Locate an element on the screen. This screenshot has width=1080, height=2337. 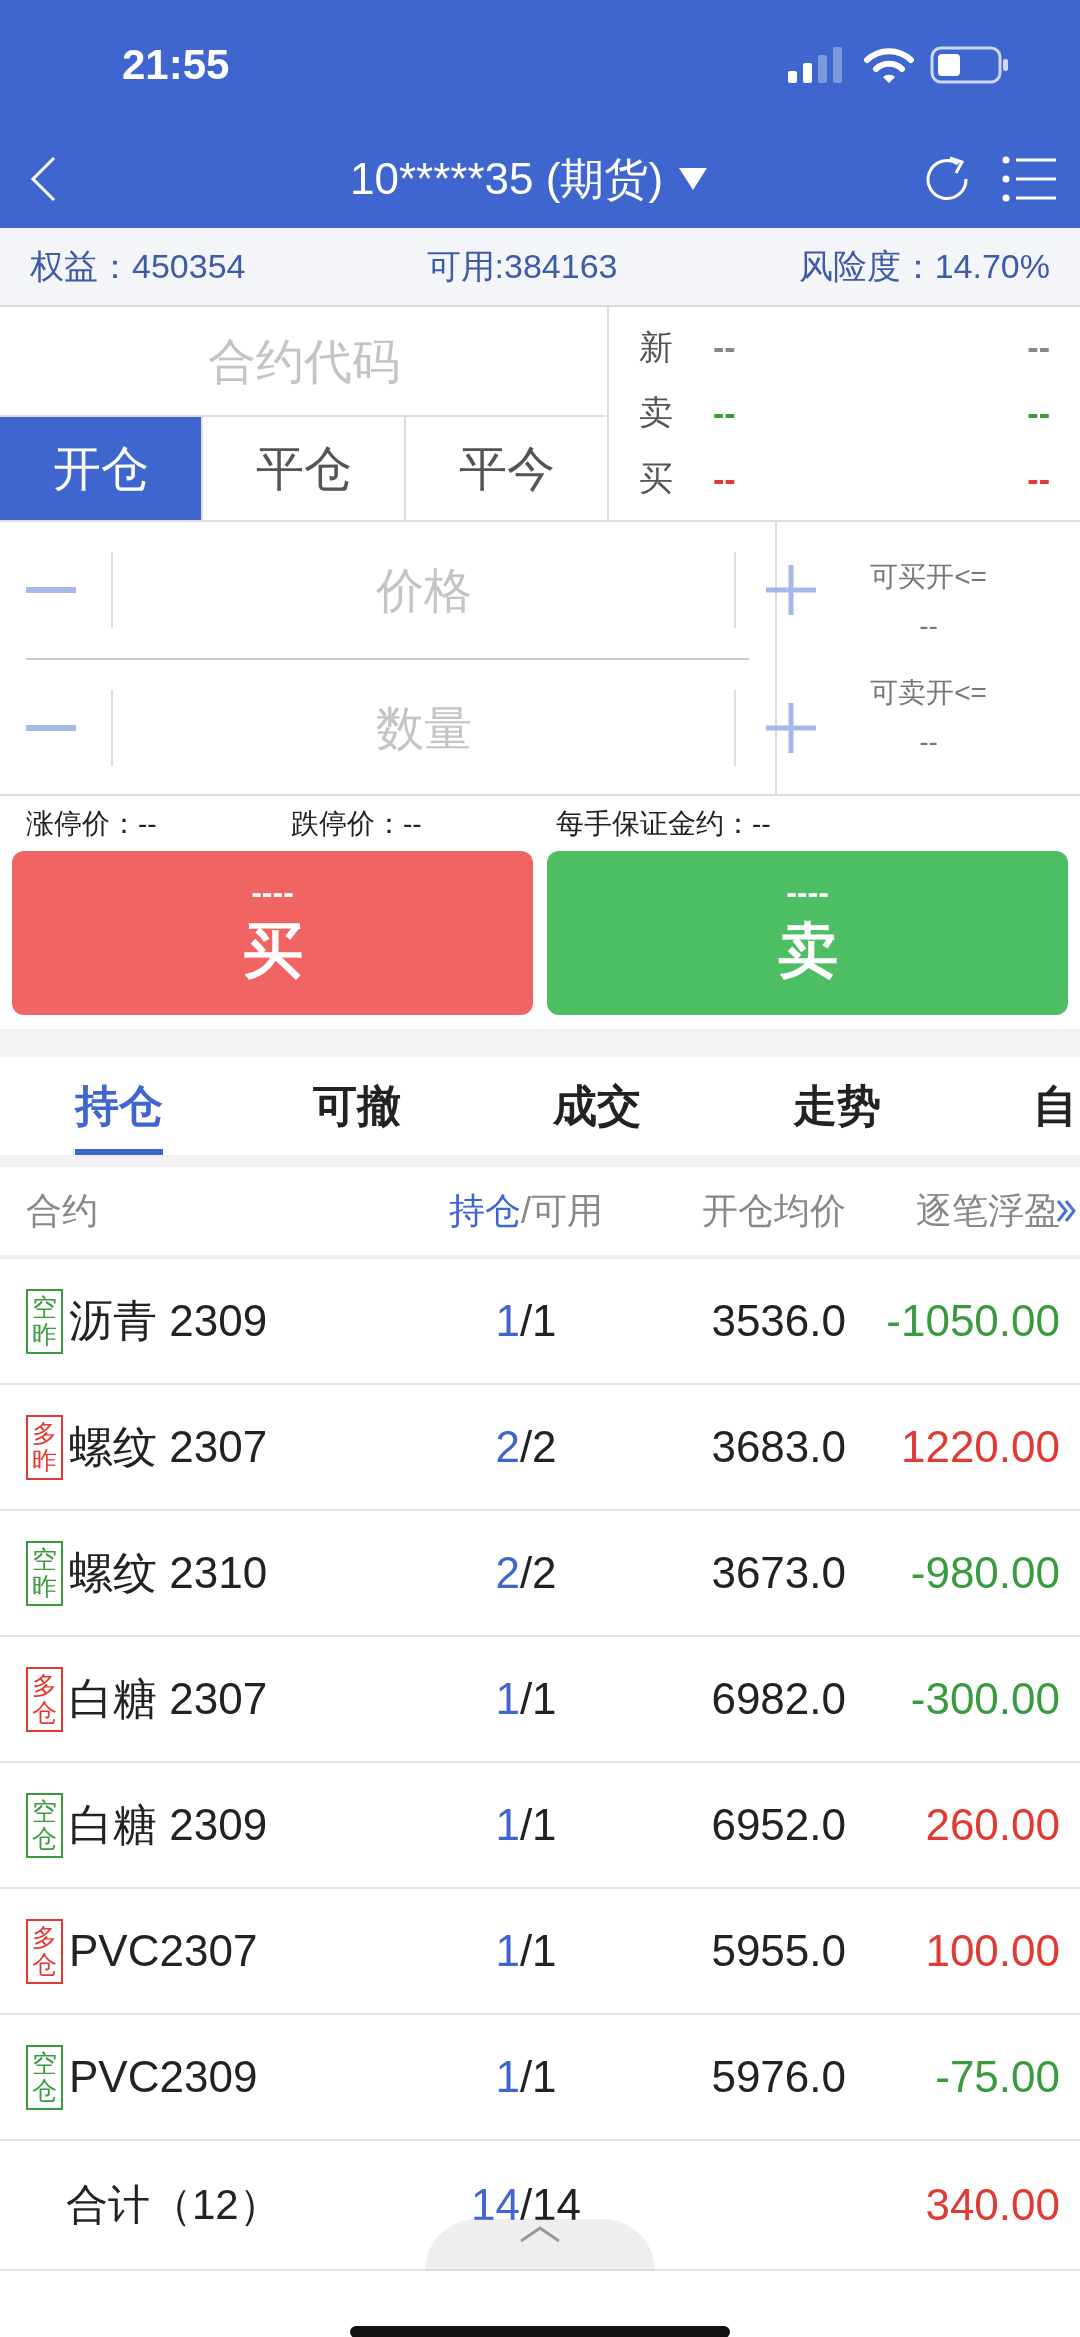
column-header: 开仓均价 is located at coordinates (736, 1211).